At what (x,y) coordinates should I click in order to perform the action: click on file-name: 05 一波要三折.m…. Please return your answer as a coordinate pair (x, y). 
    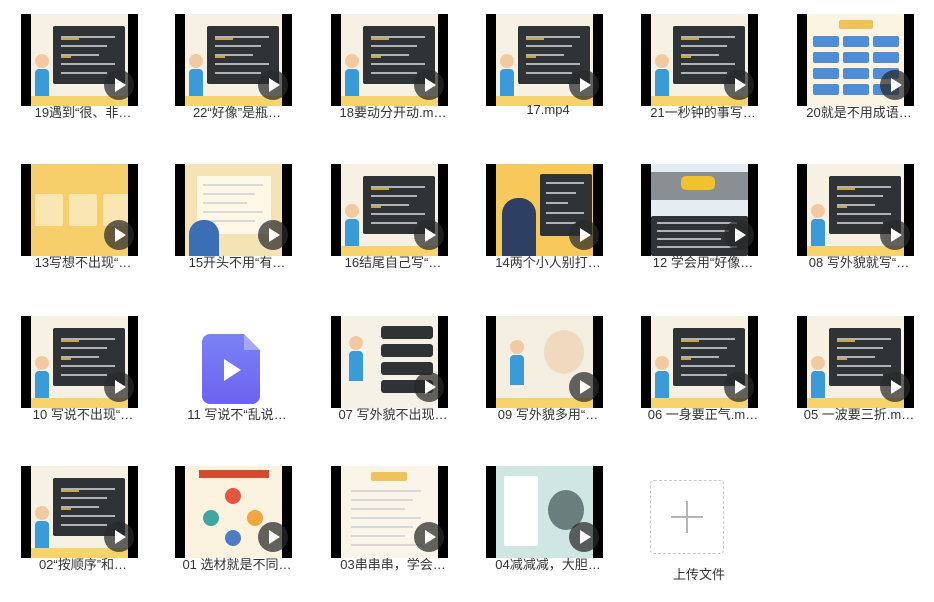
    Looking at the image, I should click on (859, 413).